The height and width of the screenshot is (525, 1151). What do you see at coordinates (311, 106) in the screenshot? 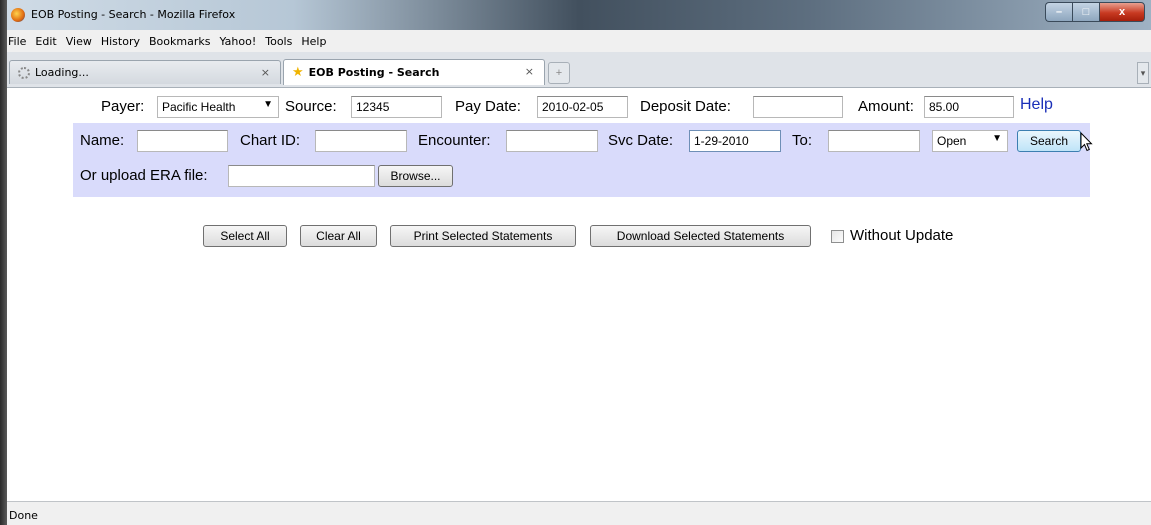
I see `source-label: Source:` at bounding box center [311, 106].